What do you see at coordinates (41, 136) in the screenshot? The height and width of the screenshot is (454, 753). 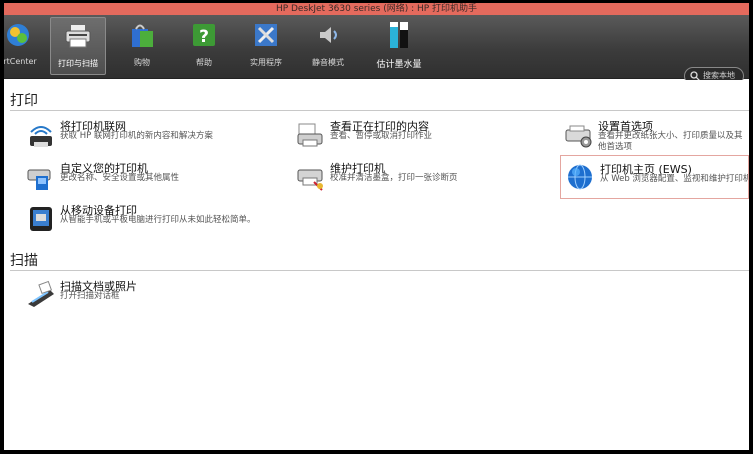 I see `wireless-printer-icon` at bounding box center [41, 136].